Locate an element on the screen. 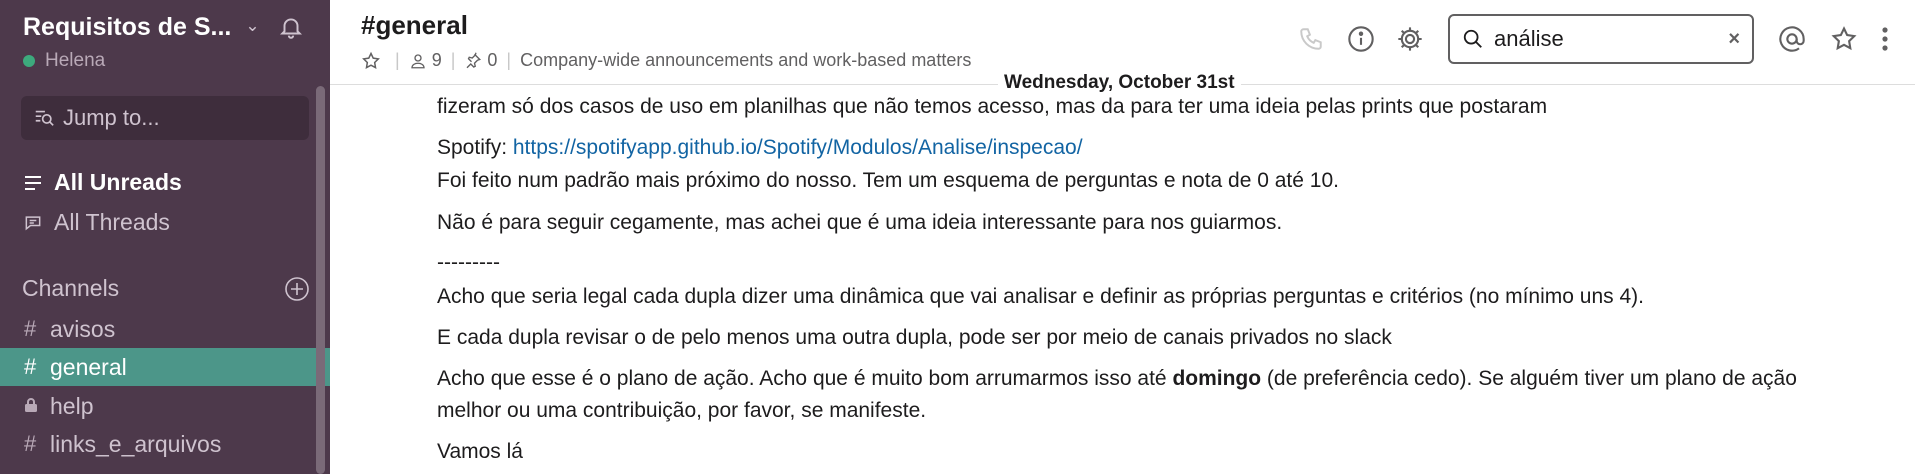 This screenshot has height=474, width=1915. search-value: análise is located at coordinates (1529, 38).